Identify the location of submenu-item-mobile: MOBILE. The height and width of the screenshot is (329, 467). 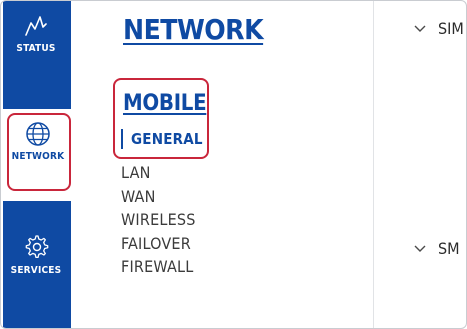
(165, 103).